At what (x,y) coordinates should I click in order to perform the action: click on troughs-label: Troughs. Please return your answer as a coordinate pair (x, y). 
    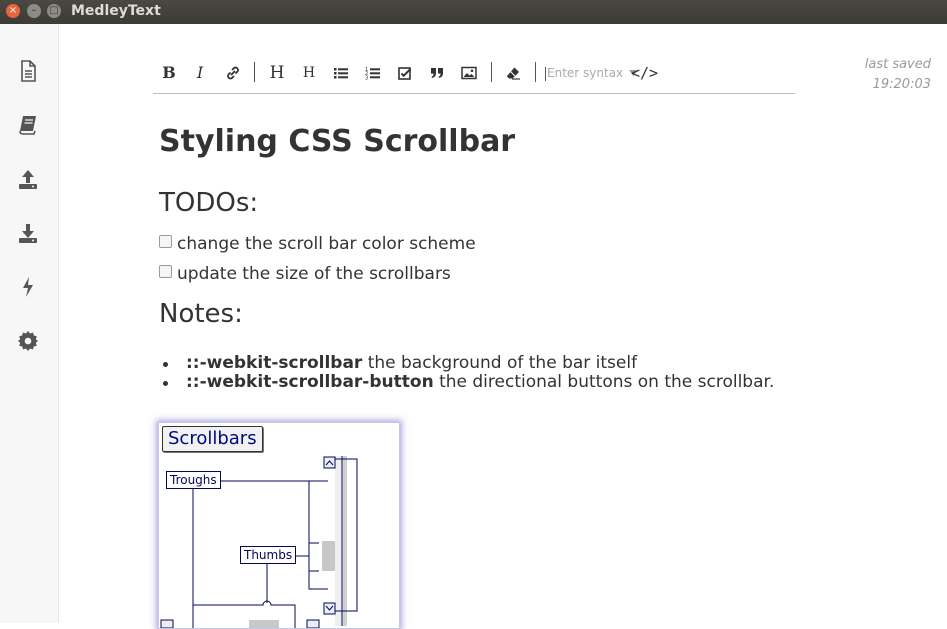
    Looking at the image, I should click on (193, 480).